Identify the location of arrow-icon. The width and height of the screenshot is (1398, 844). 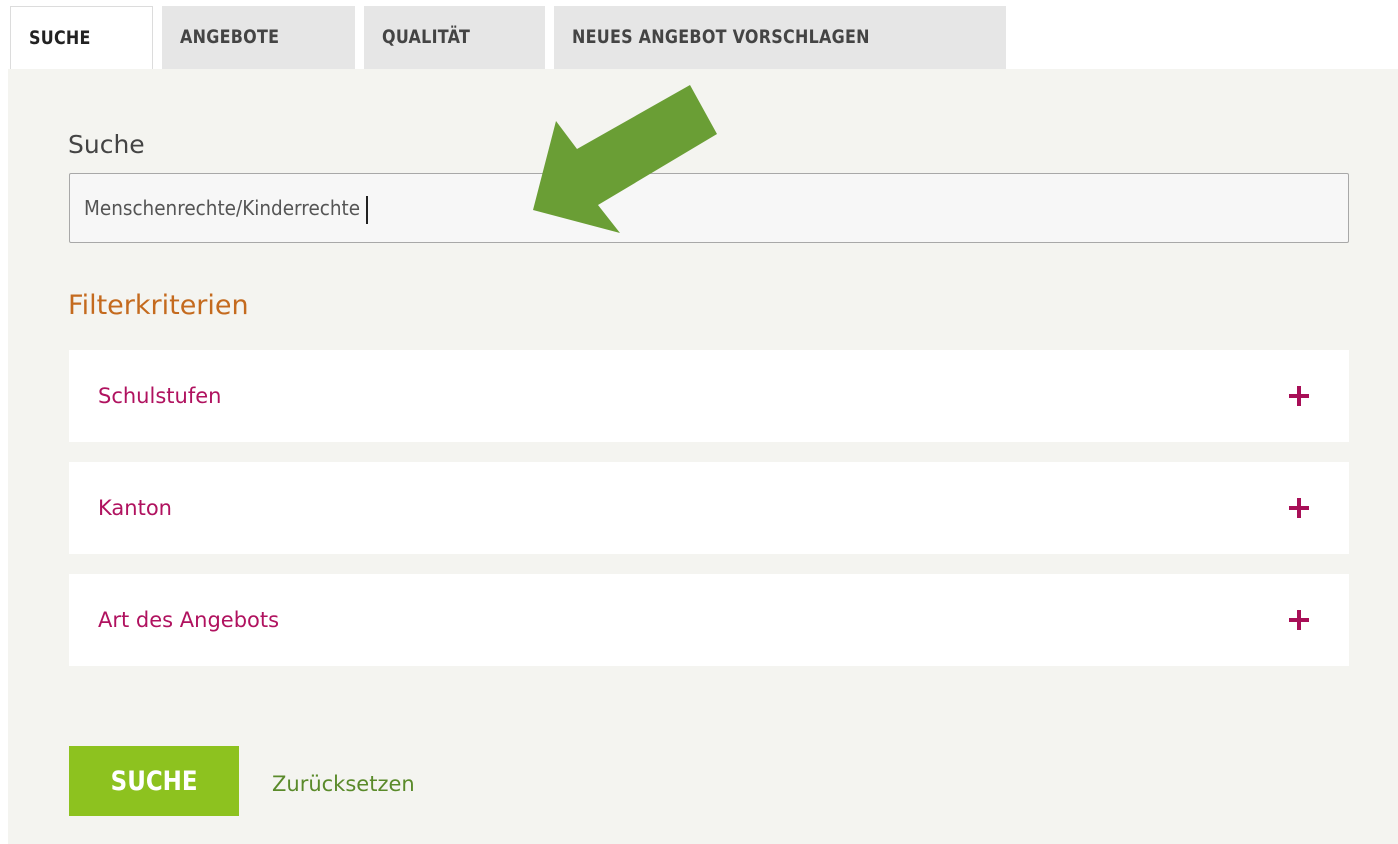
(625, 159).